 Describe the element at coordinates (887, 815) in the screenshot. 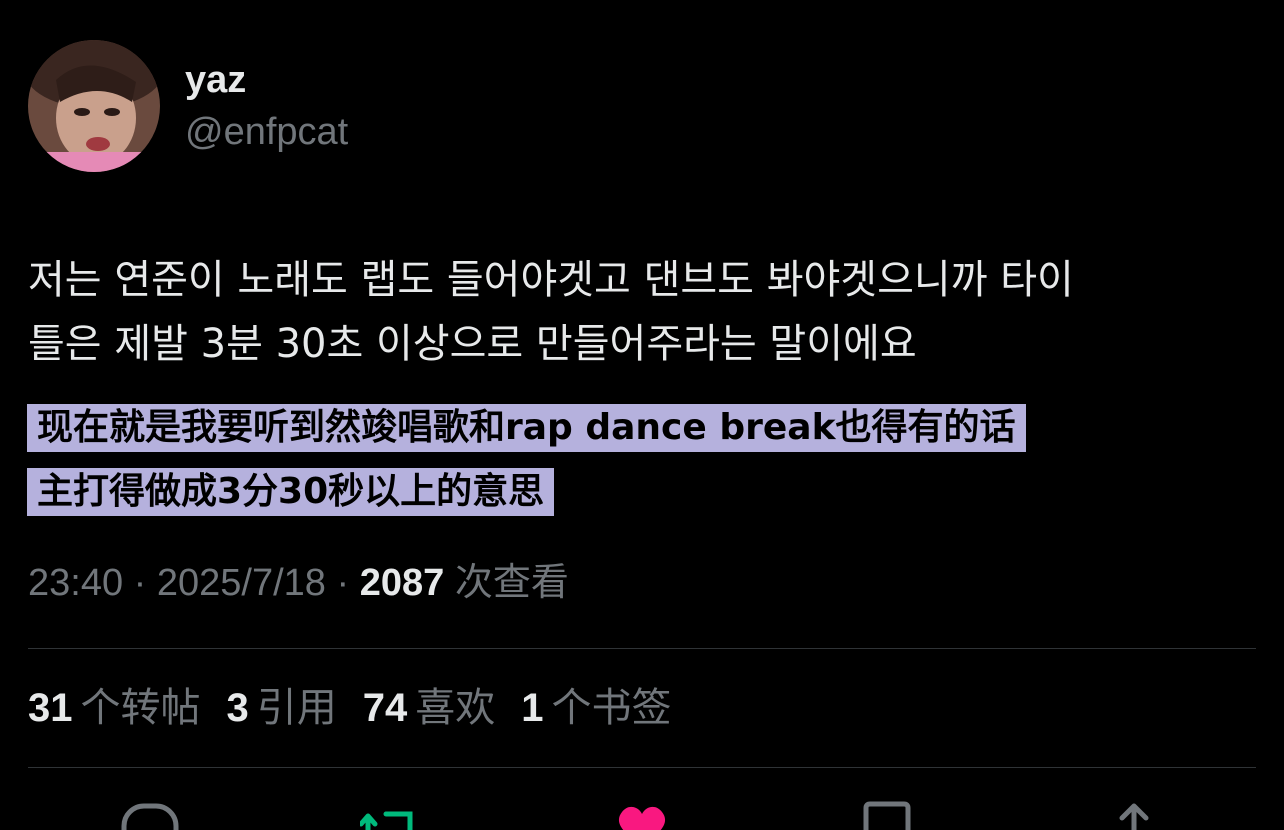

I see `bookmark-icon` at that location.